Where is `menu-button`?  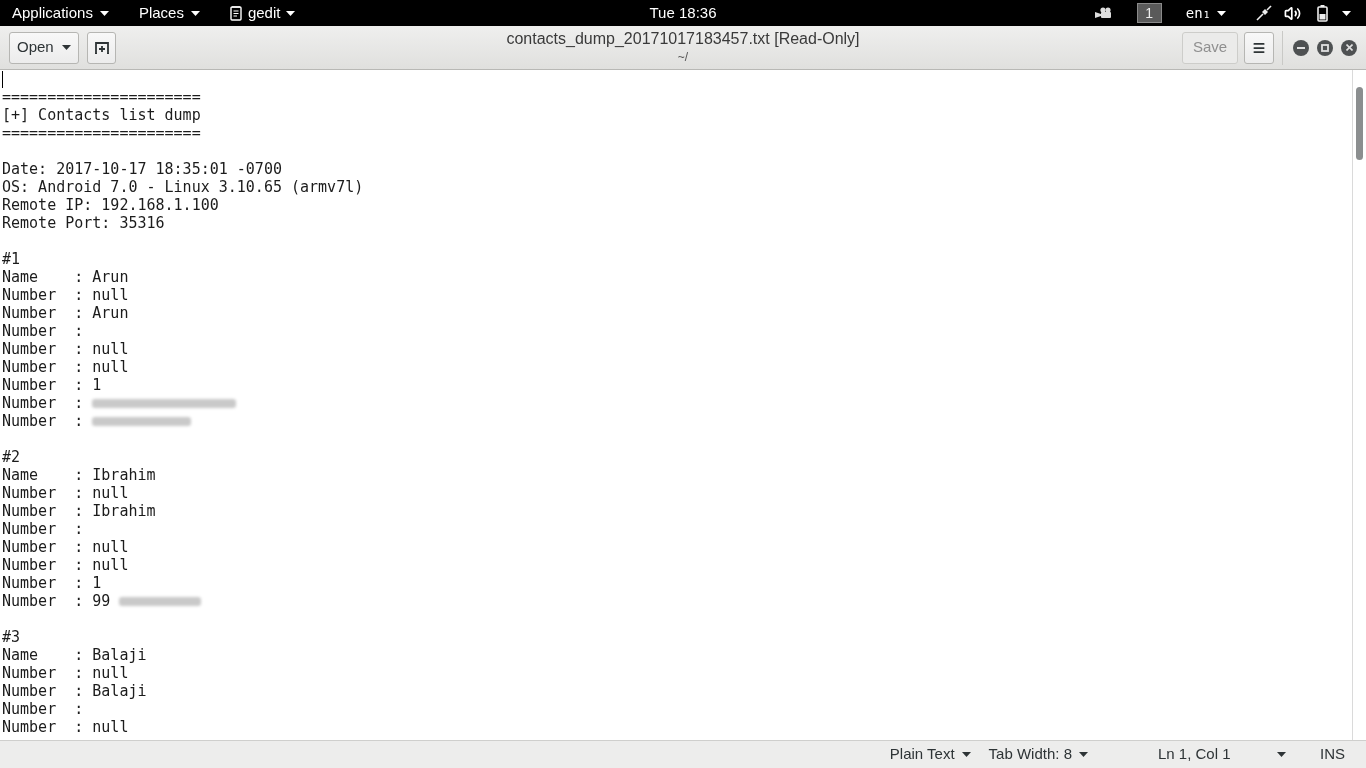 menu-button is located at coordinates (1259, 47).